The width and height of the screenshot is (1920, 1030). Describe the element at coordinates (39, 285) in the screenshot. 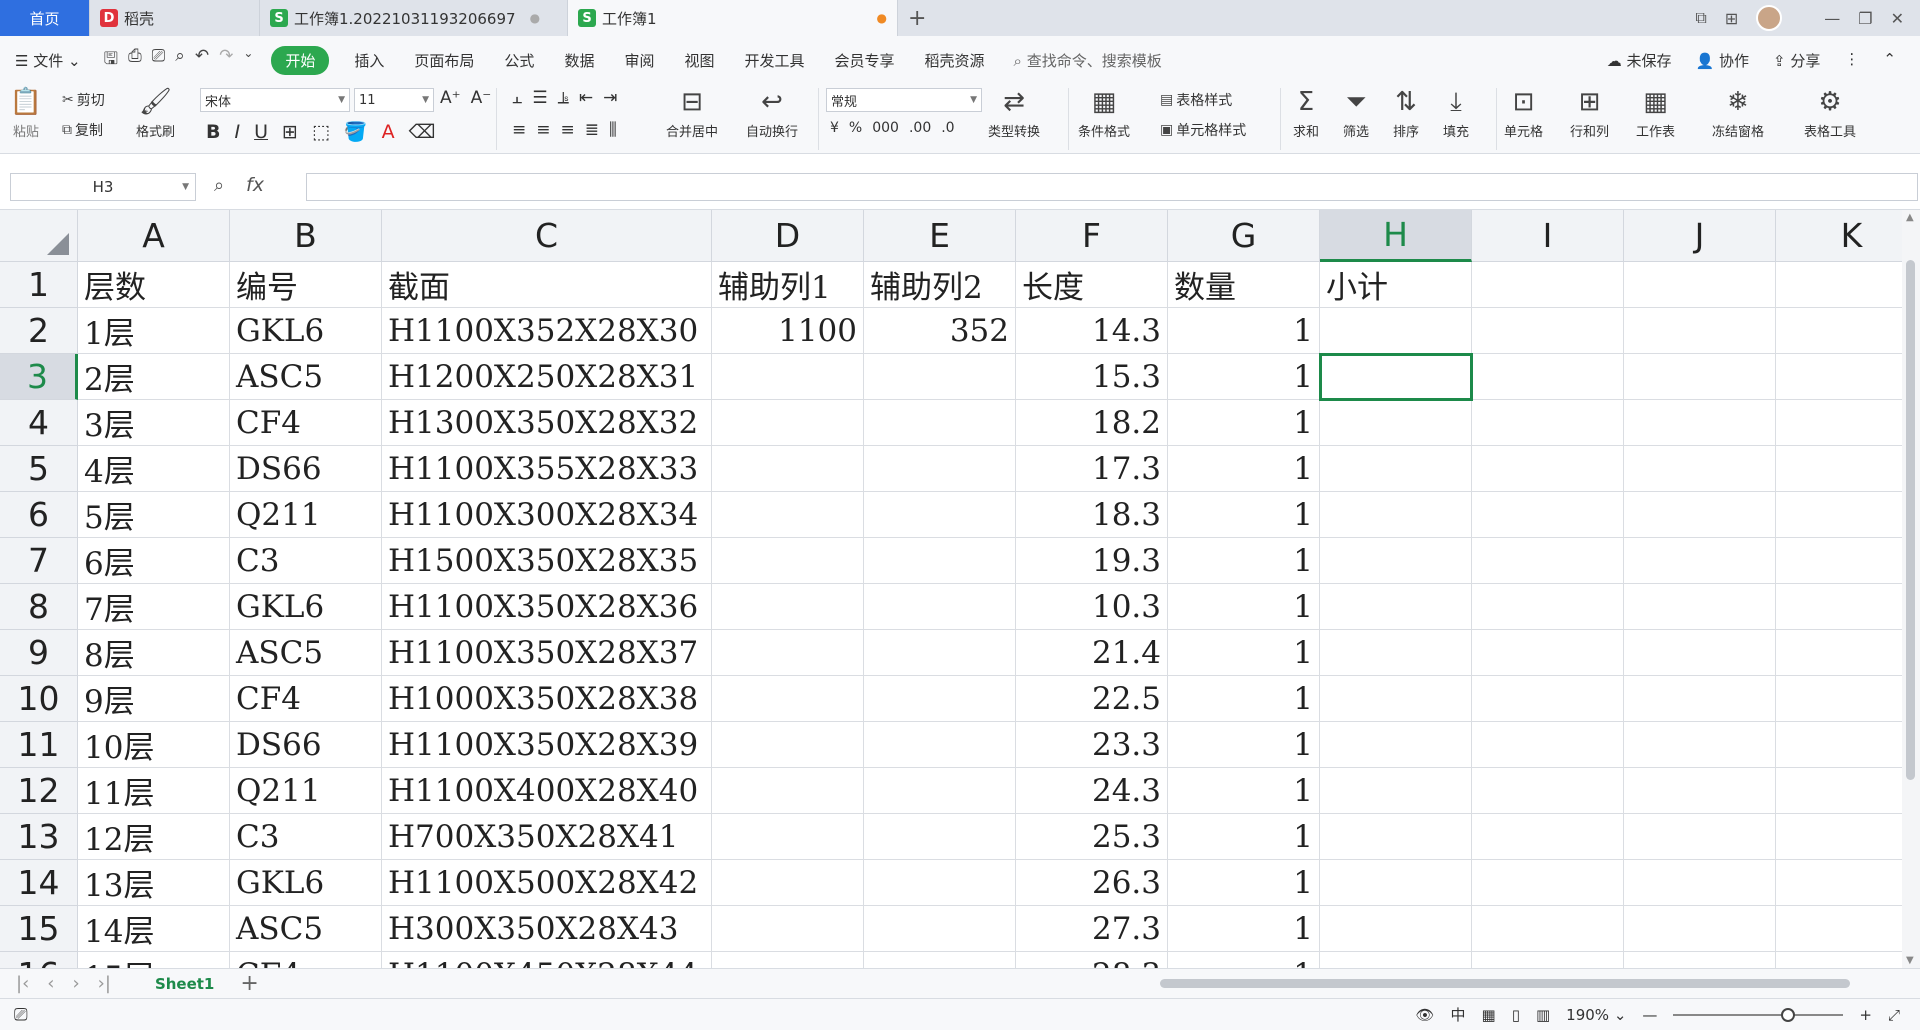

I see `row-header-1: 1` at that location.